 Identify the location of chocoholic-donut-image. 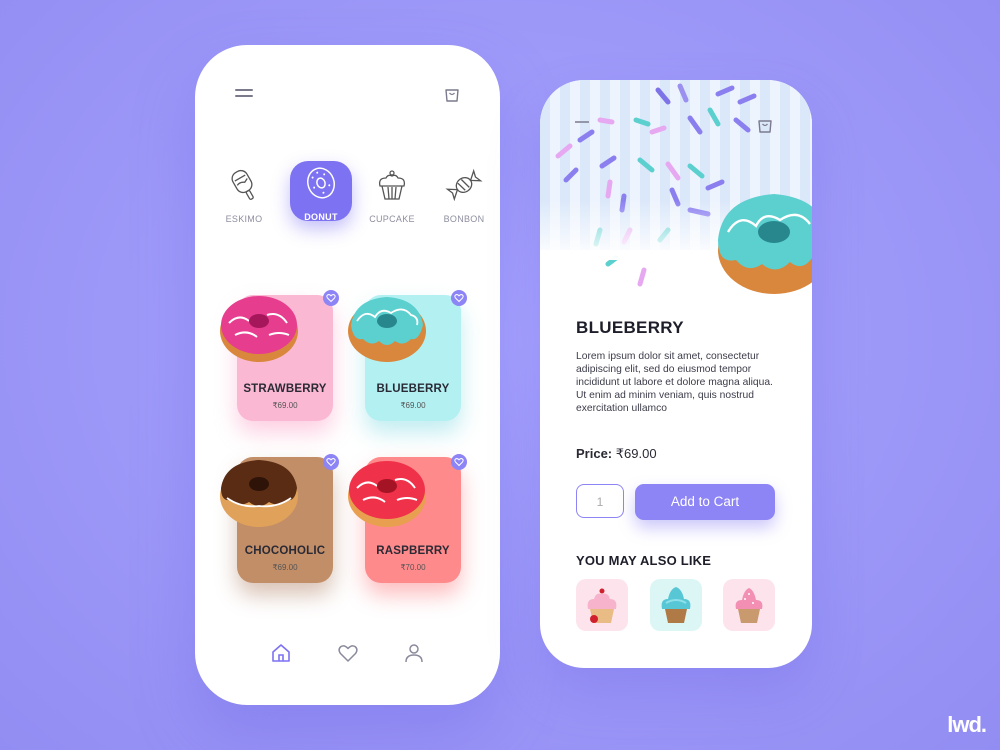
(259, 493).